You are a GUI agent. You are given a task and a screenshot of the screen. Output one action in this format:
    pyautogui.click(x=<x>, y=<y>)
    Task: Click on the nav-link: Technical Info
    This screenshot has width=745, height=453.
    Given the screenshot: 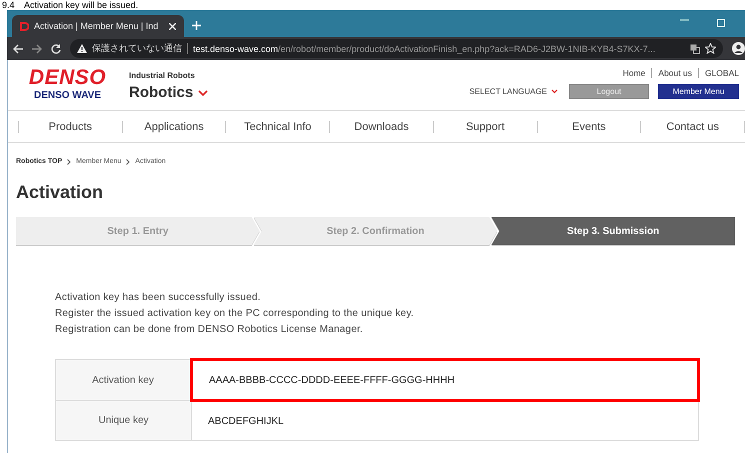 What is the action you would take?
    pyautogui.click(x=277, y=126)
    